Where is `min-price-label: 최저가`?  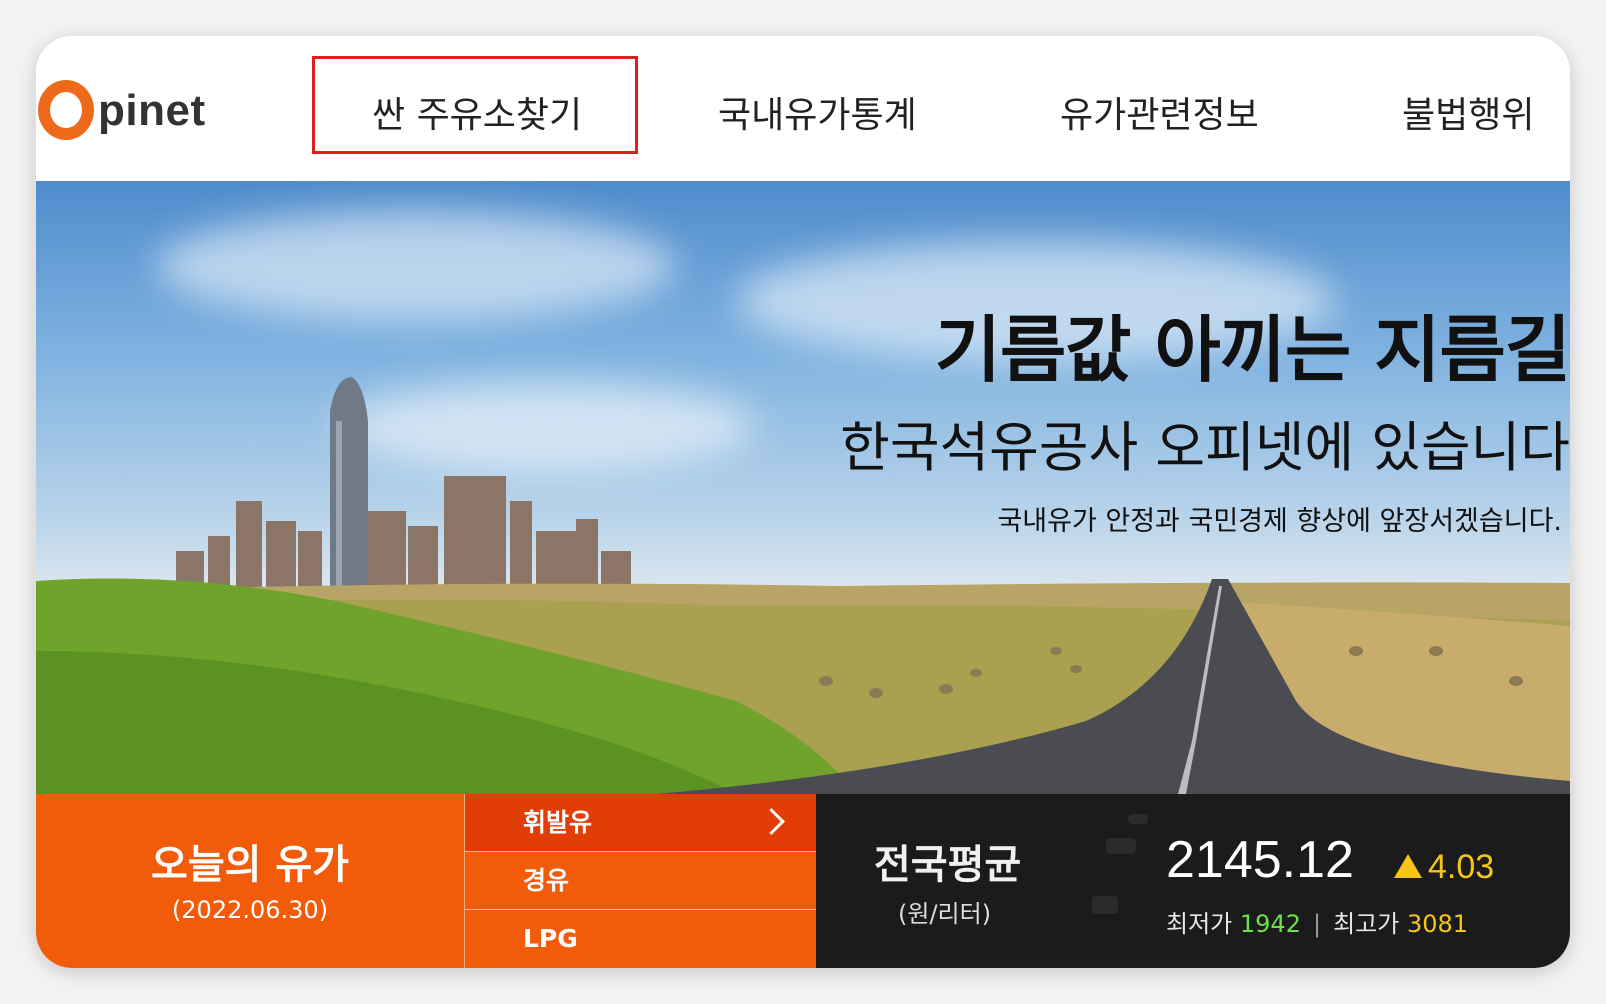 min-price-label: 최저가 is located at coordinates (1199, 924).